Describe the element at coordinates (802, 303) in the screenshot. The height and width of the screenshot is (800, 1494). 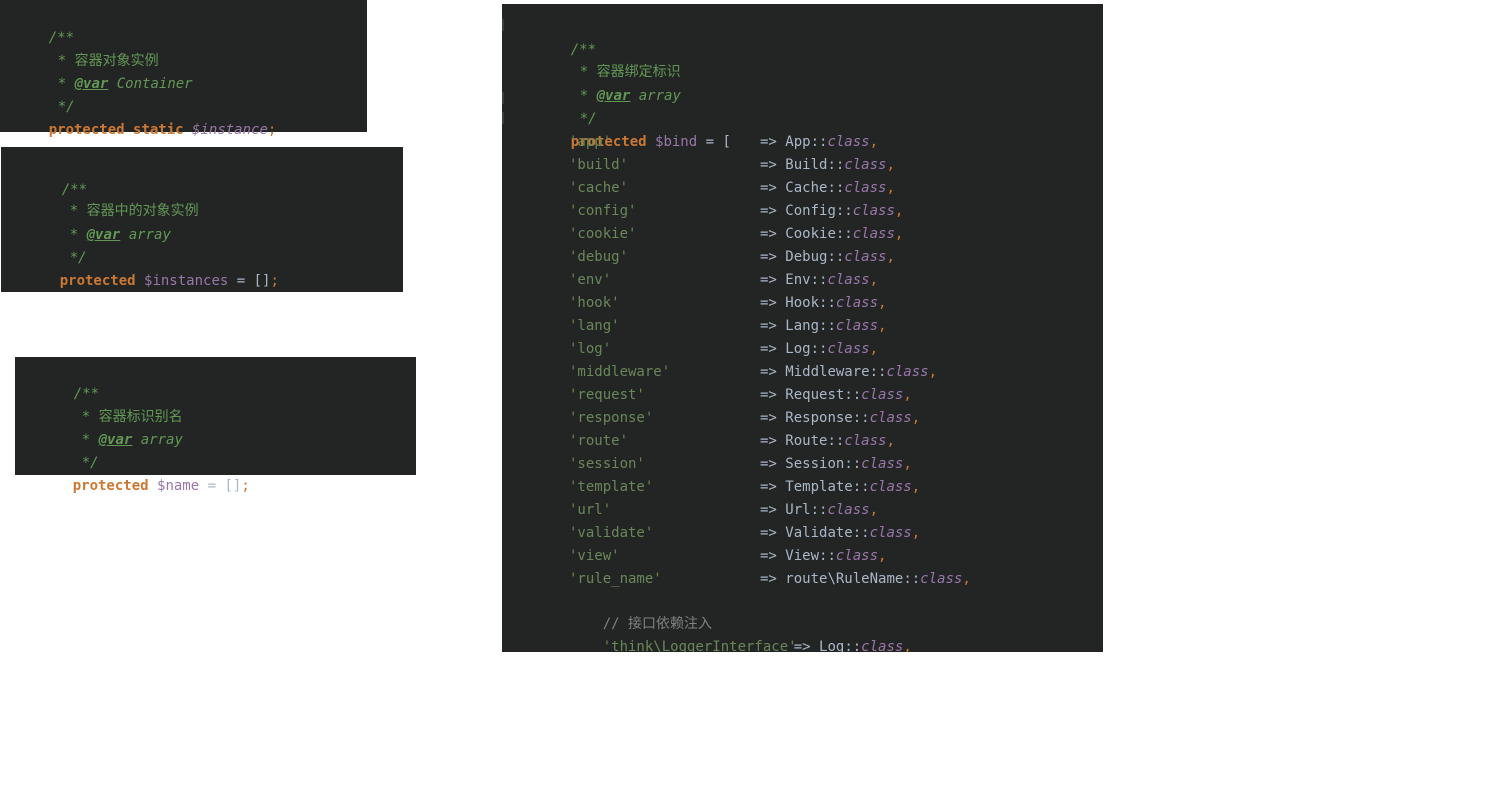
I see `entry-class: Hook` at that location.